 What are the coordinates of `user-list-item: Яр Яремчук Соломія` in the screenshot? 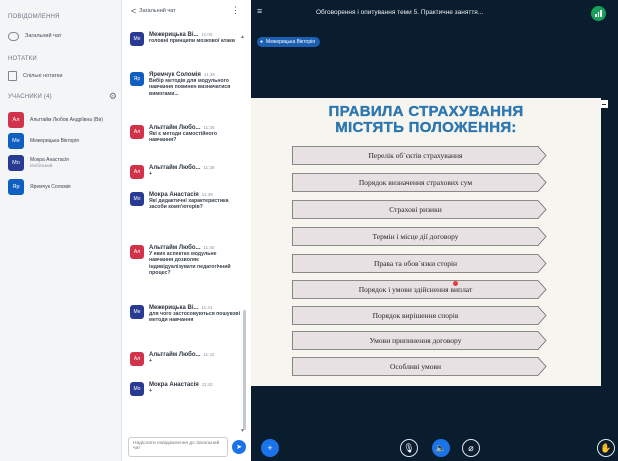 It's located at (64, 187).